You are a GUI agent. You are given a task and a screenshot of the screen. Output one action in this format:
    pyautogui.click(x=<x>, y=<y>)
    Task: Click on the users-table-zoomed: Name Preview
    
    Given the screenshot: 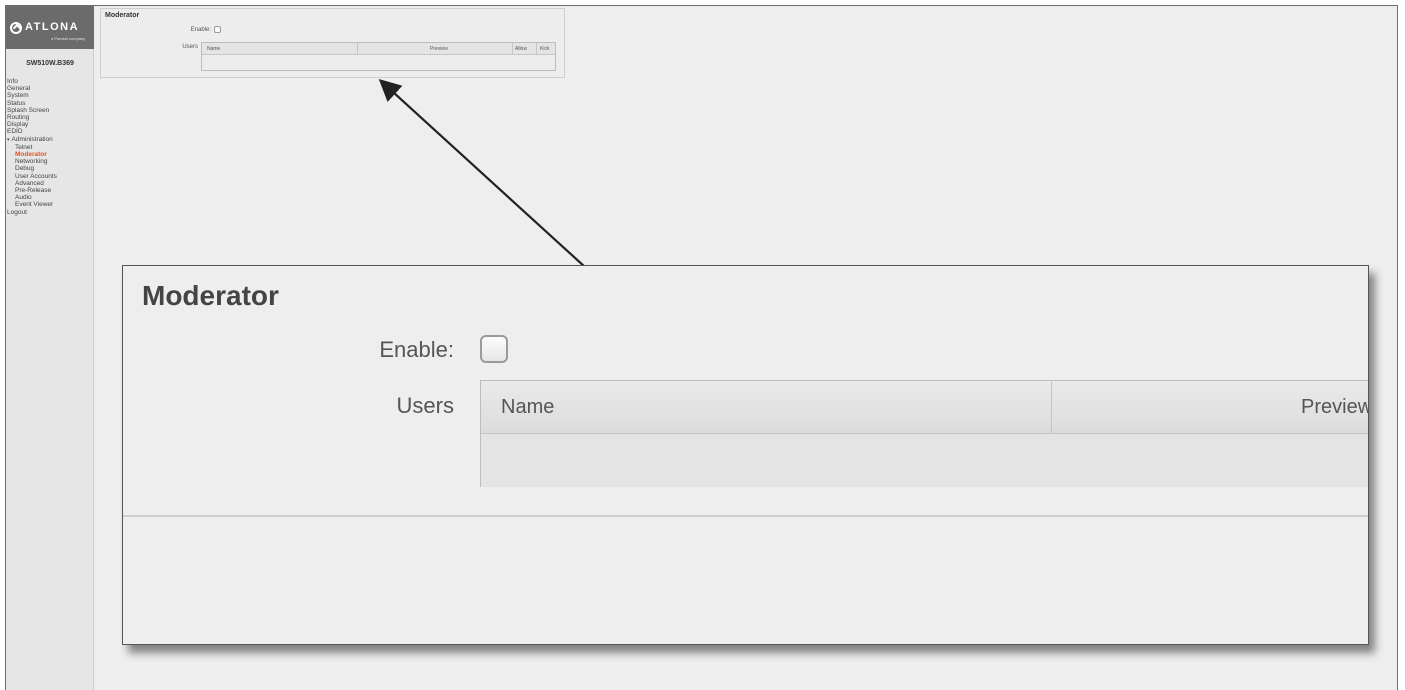 What is the action you would take?
    pyautogui.click(x=924, y=433)
    